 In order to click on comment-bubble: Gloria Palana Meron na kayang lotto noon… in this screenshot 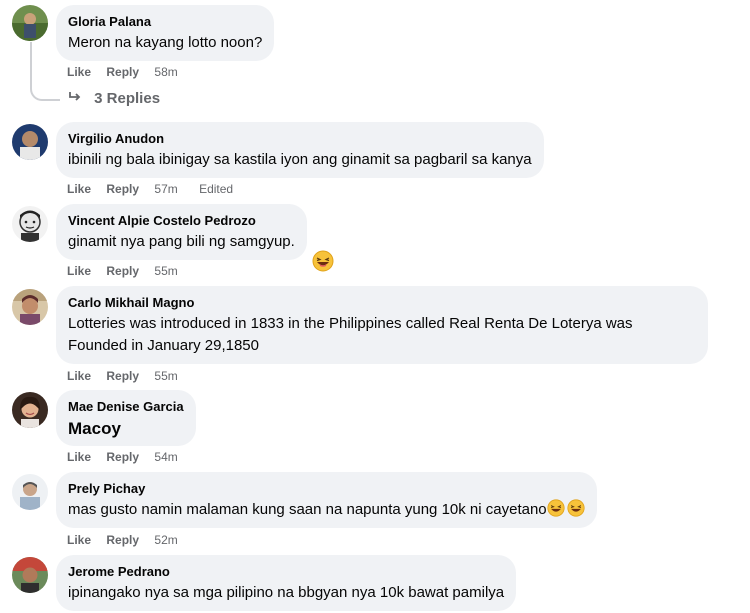, I will do `click(165, 33)`.